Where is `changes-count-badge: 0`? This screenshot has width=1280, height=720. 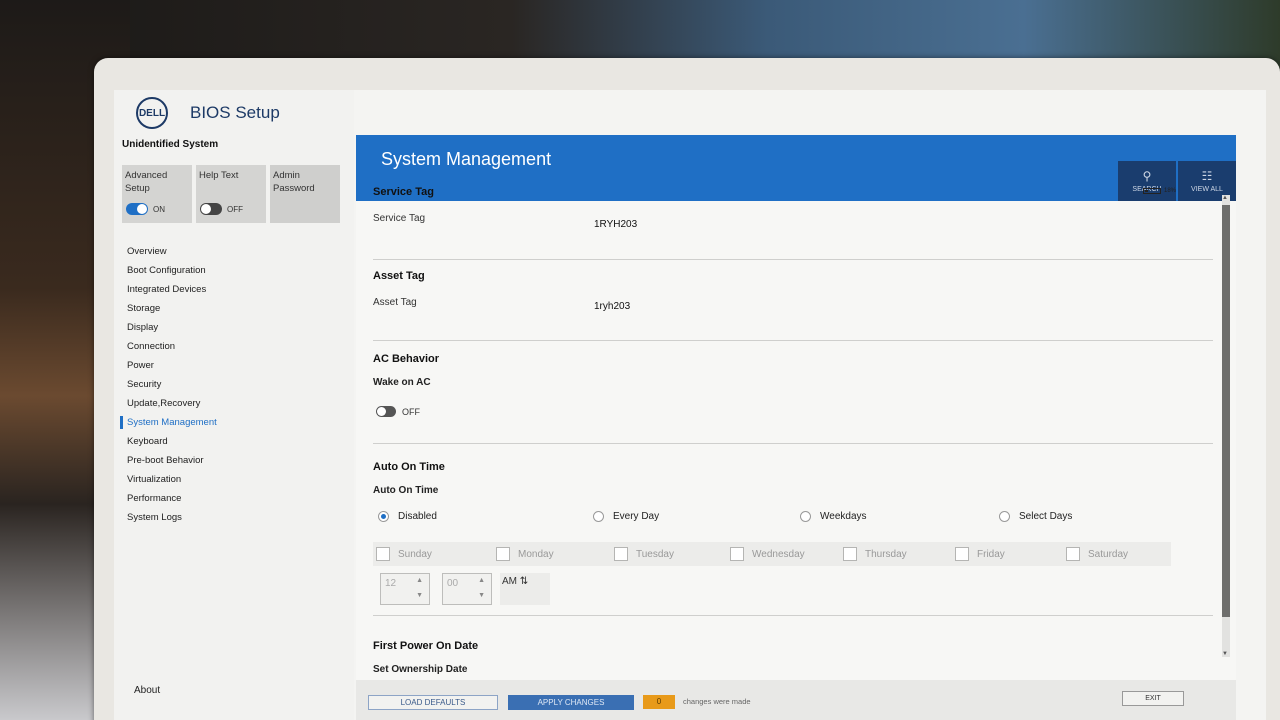
changes-count-badge: 0 is located at coordinates (659, 702).